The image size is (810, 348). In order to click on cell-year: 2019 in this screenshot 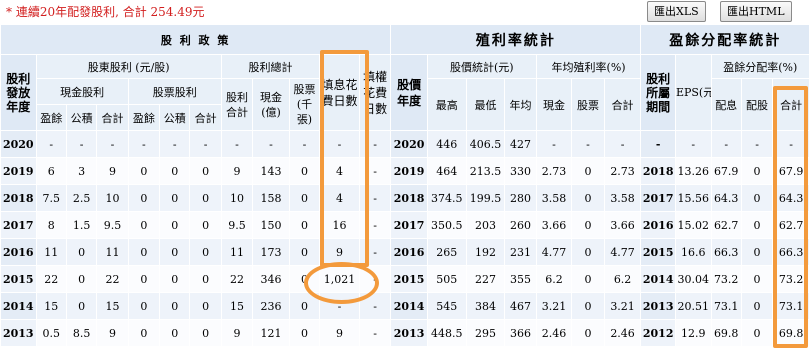, I will do `click(18, 171)`.